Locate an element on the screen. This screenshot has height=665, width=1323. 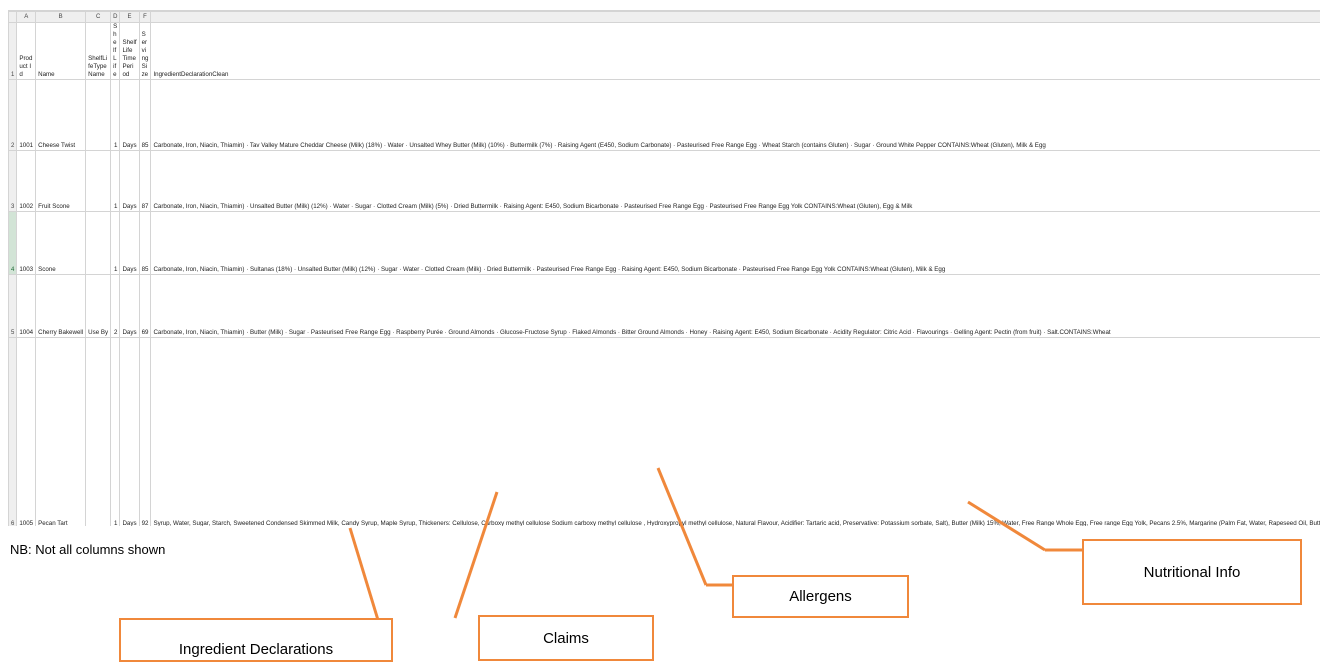
header-cell: Product Id is located at coordinates (26, 50).